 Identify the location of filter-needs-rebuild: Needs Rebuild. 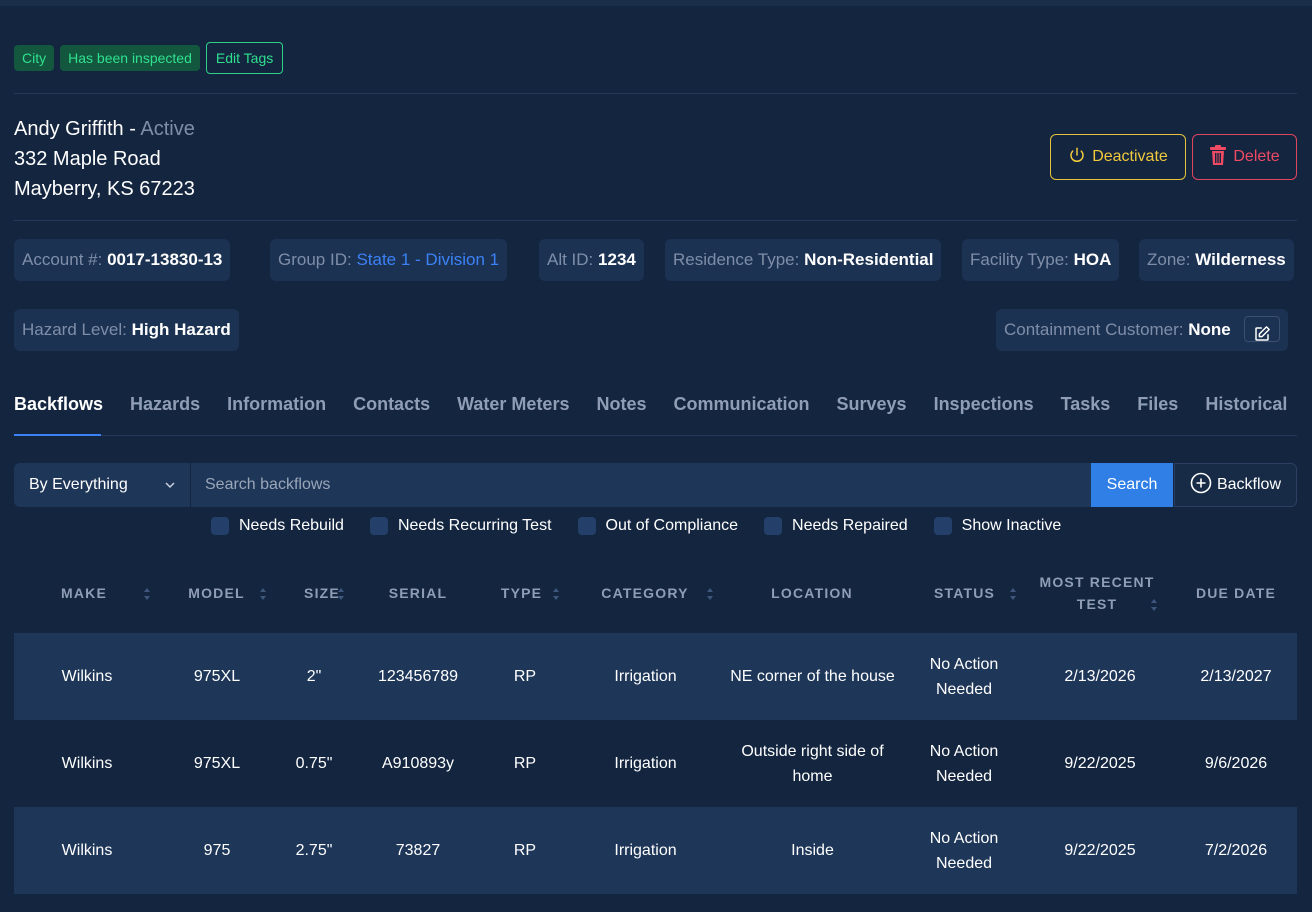
(277, 526).